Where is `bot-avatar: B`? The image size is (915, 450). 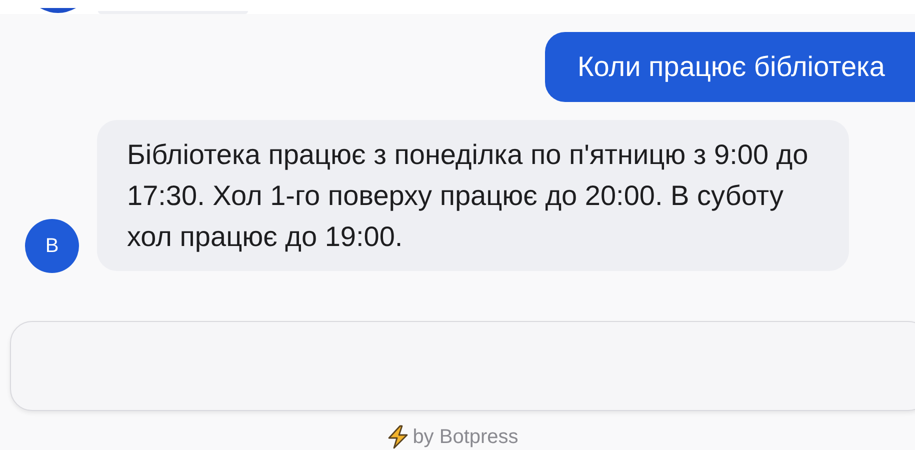 bot-avatar: B is located at coordinates (52, 246).